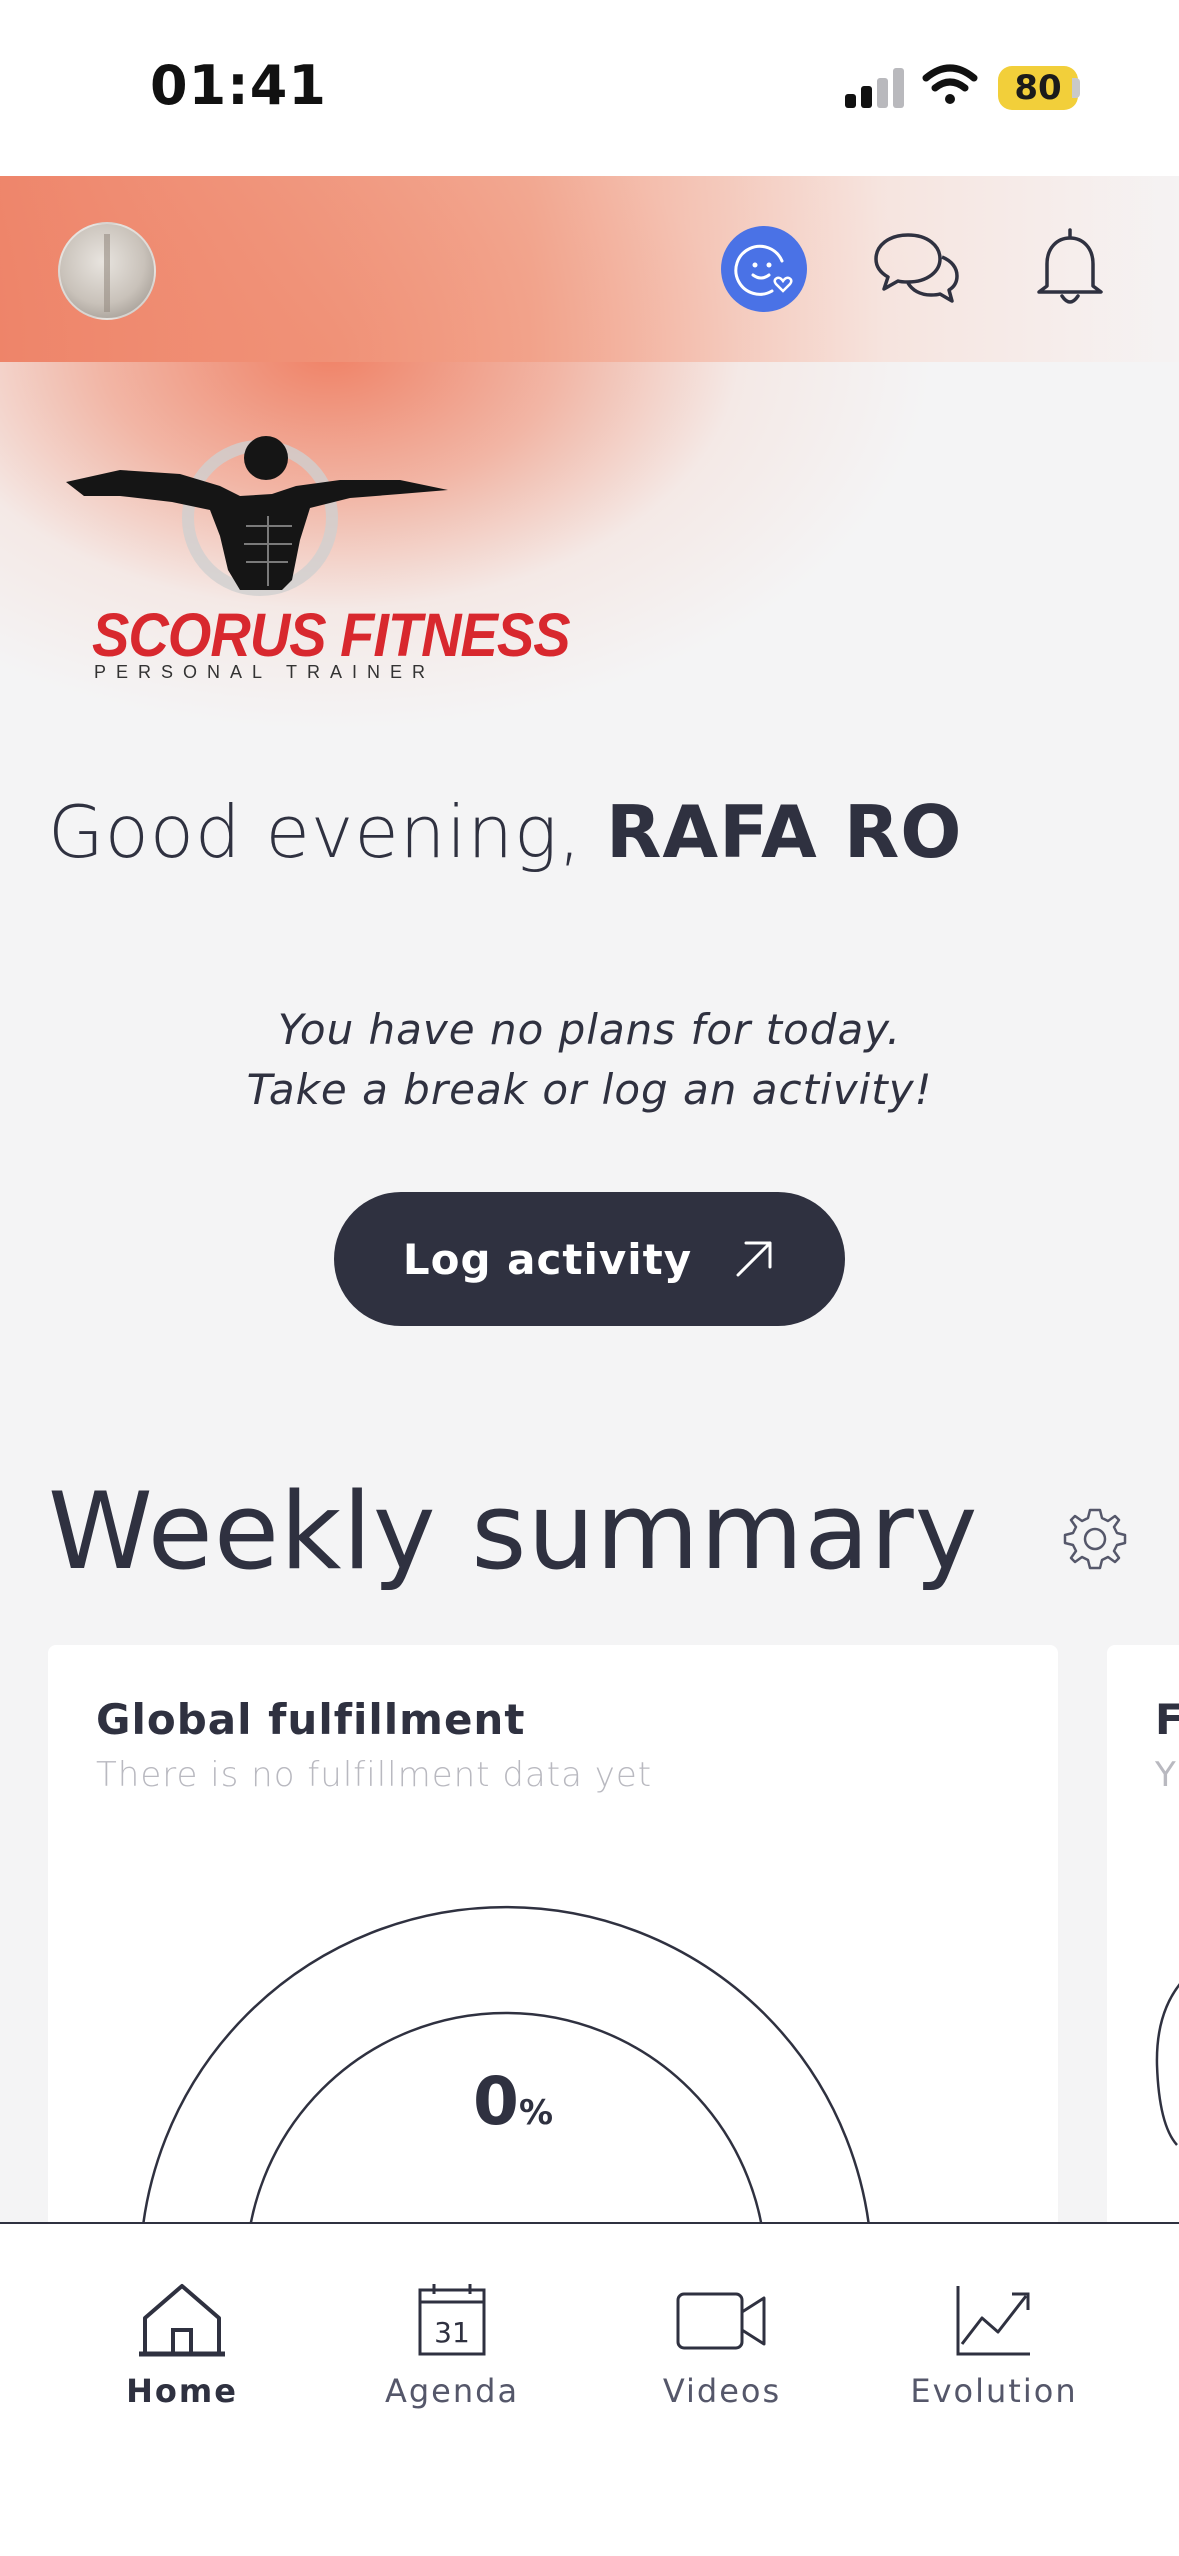  I want to click on tab-label: Home, so click(182, 2391).